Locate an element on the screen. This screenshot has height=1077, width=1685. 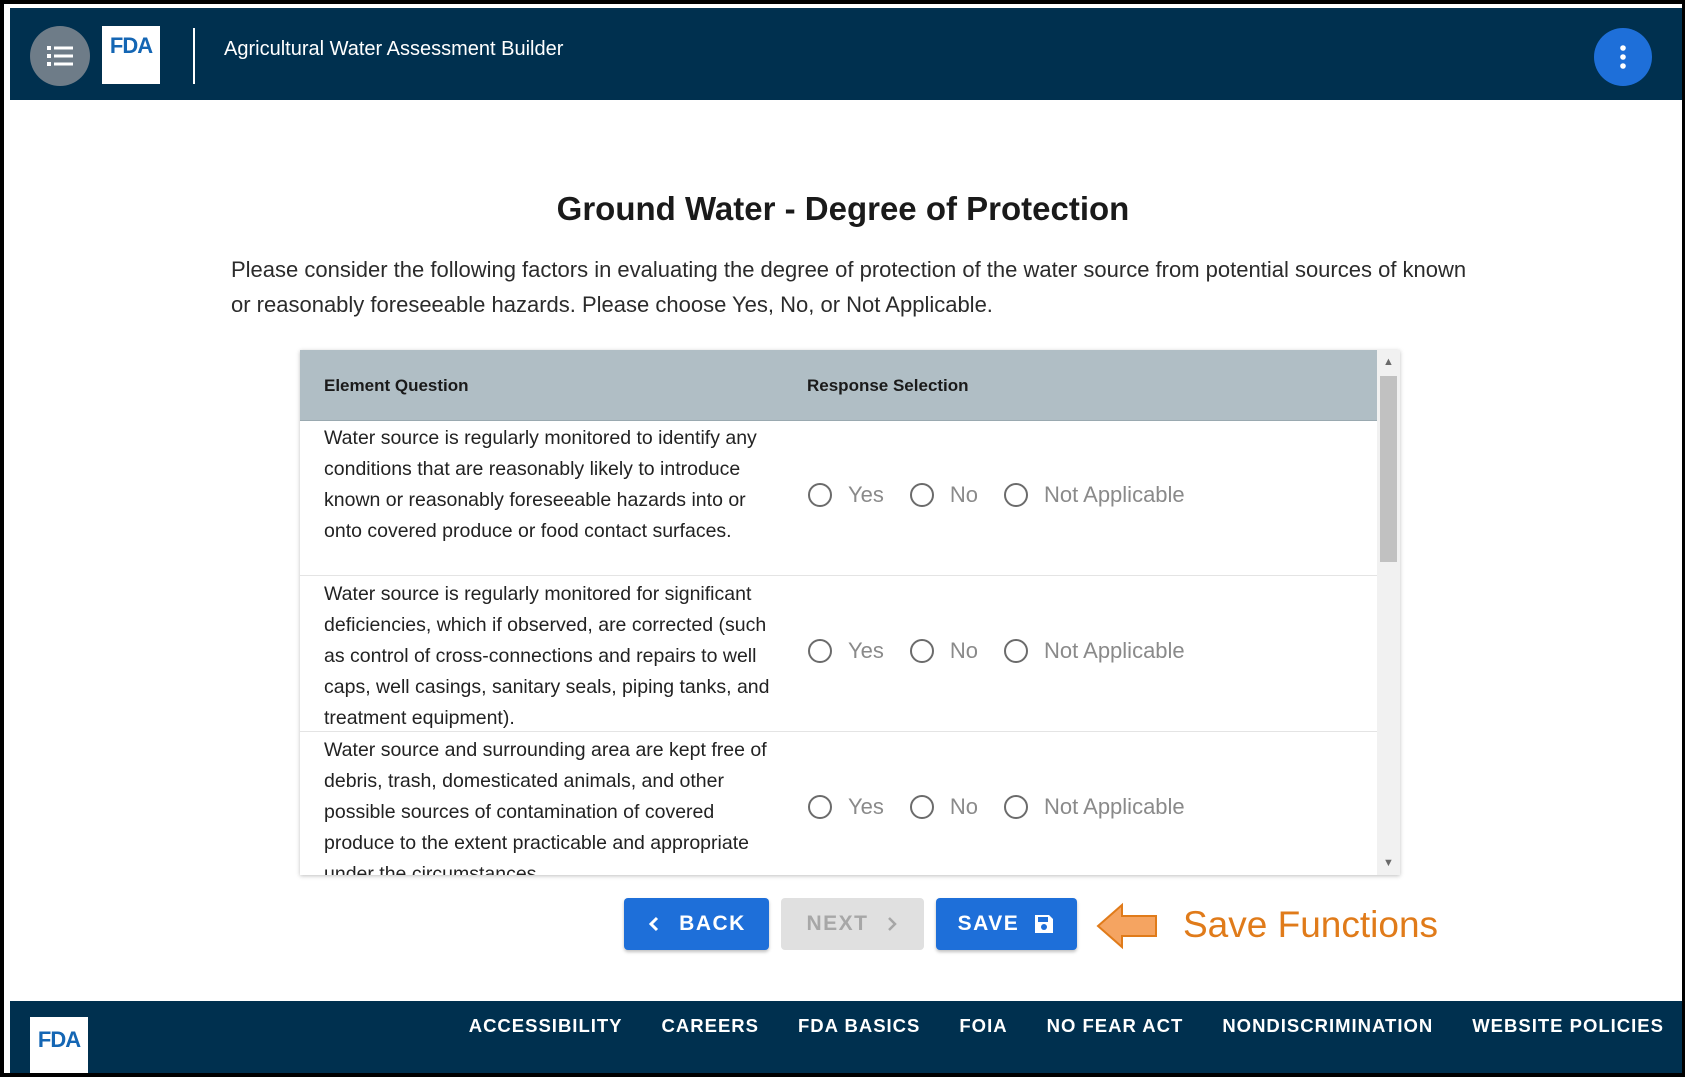
column-header-question: Element Question is located at coordinates (396, 385).